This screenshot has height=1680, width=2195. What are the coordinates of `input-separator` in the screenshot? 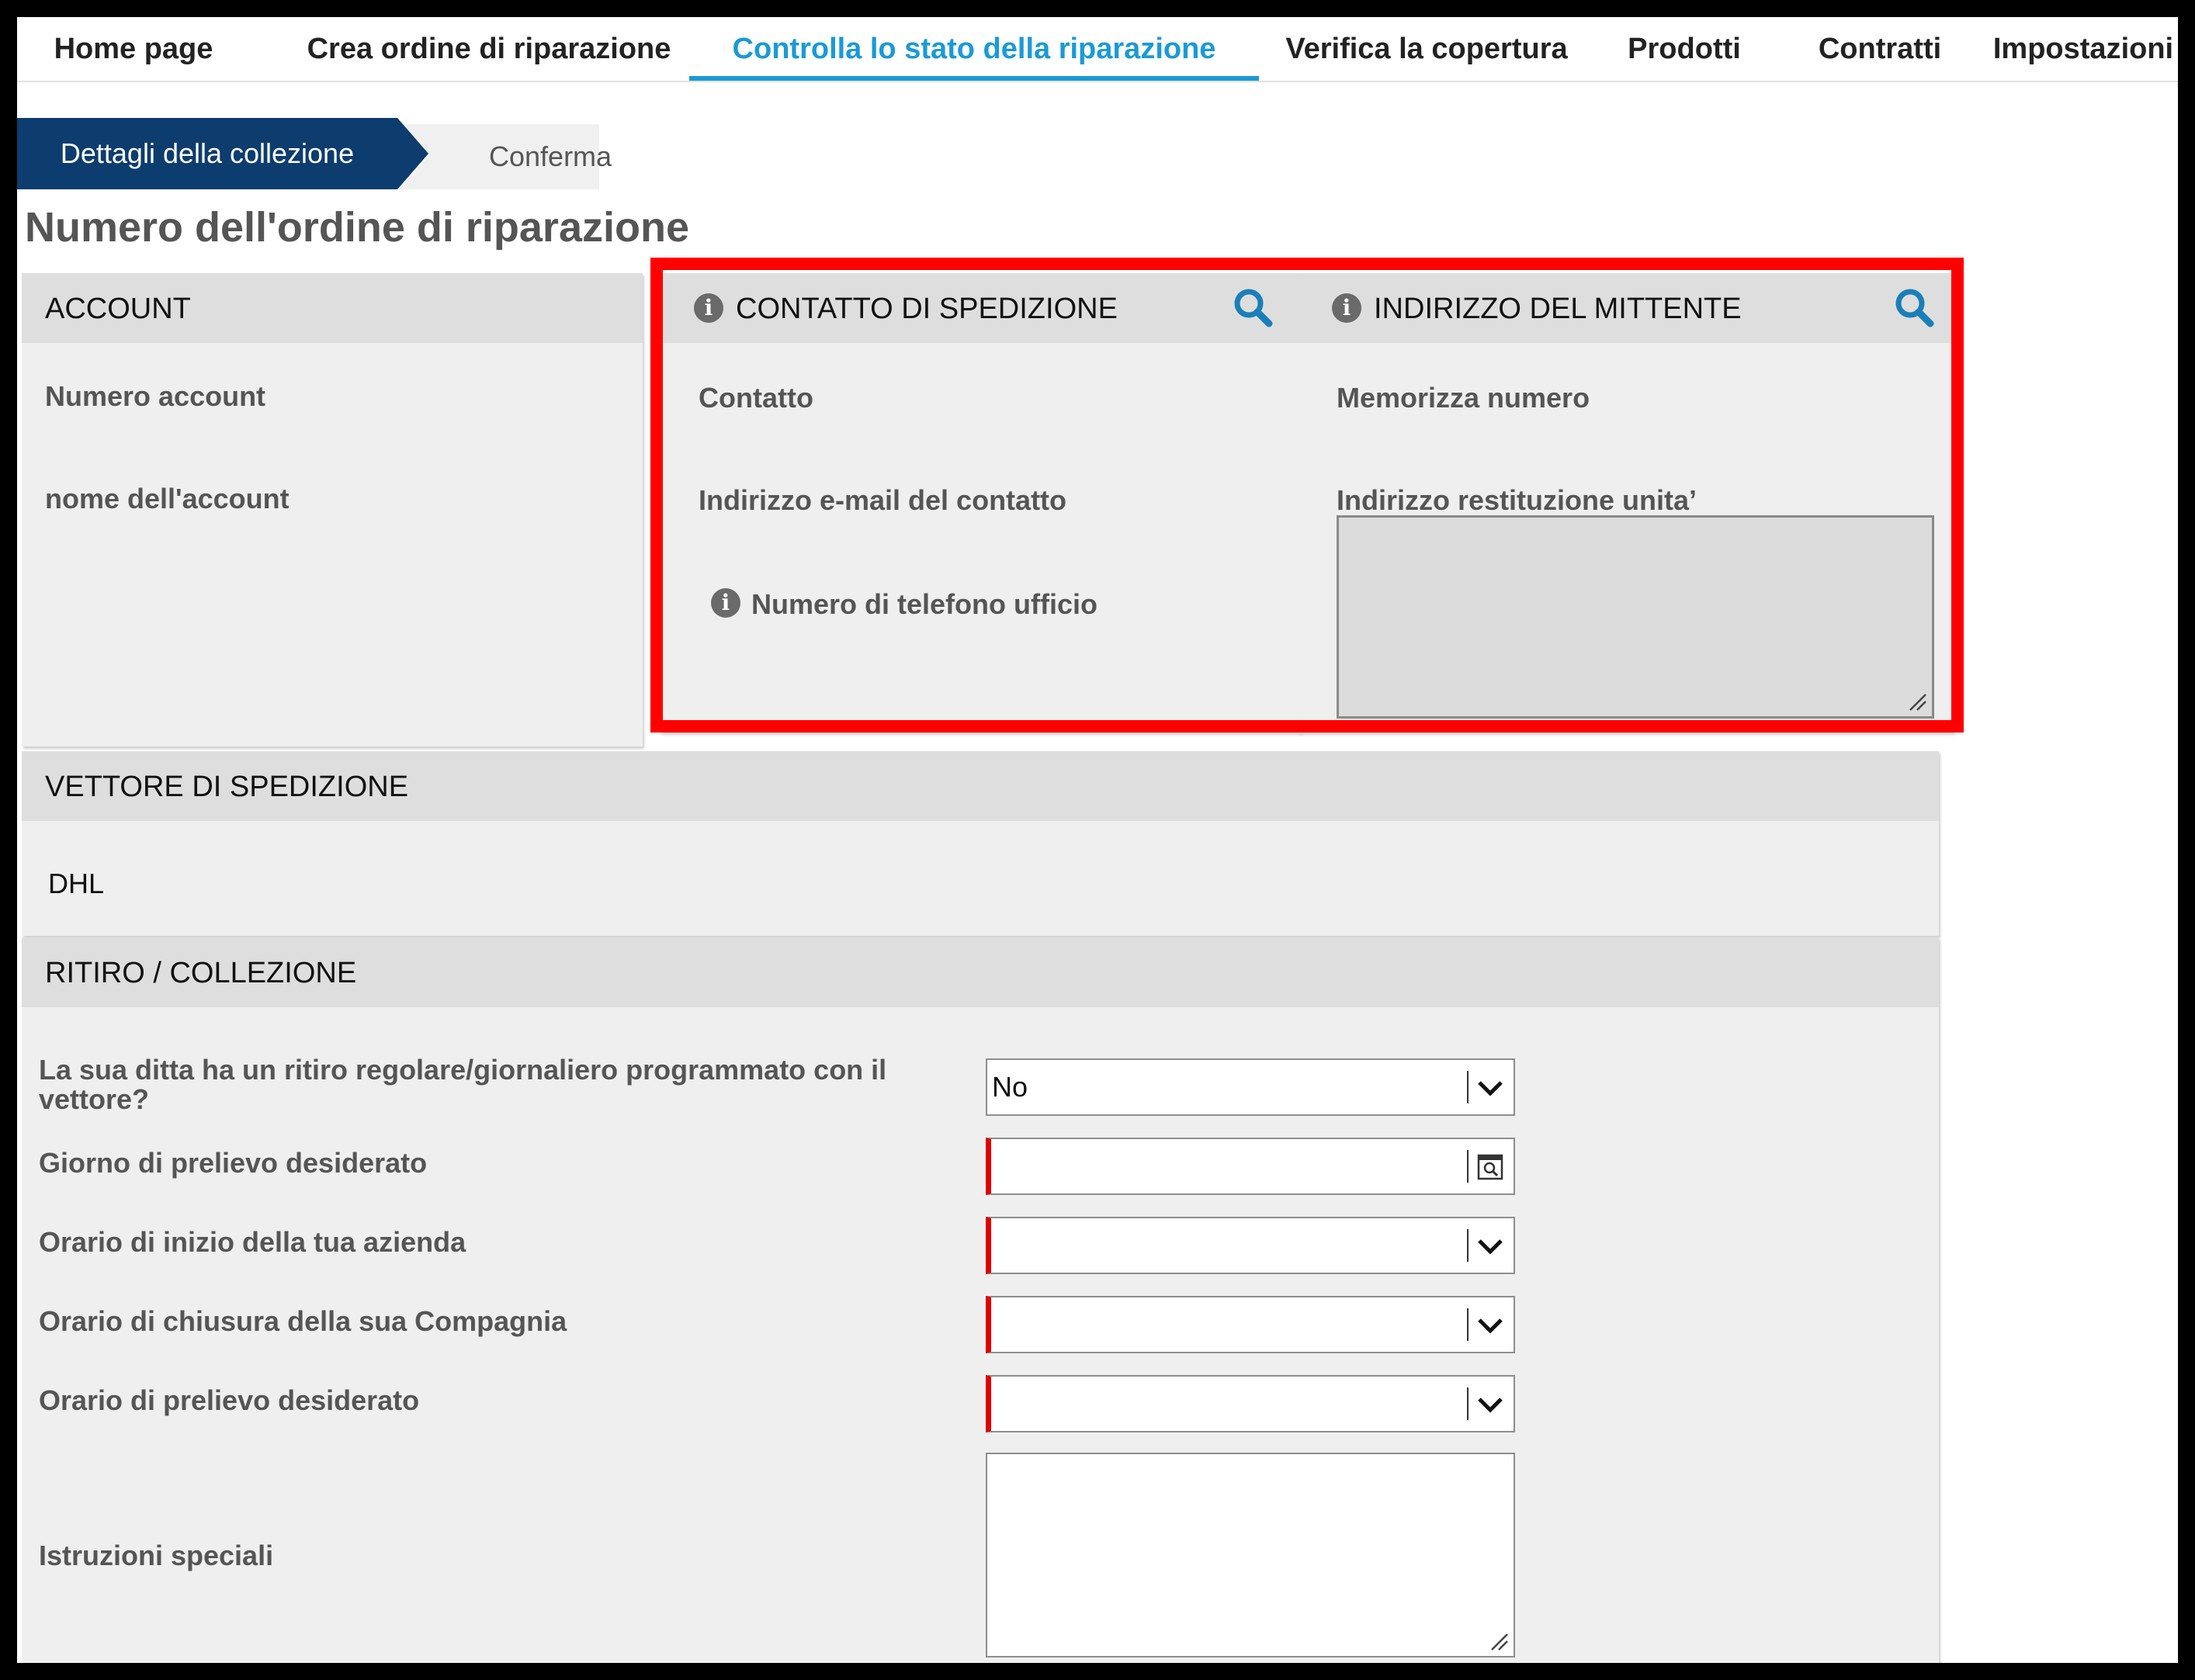 It's located at (1468, 1167).